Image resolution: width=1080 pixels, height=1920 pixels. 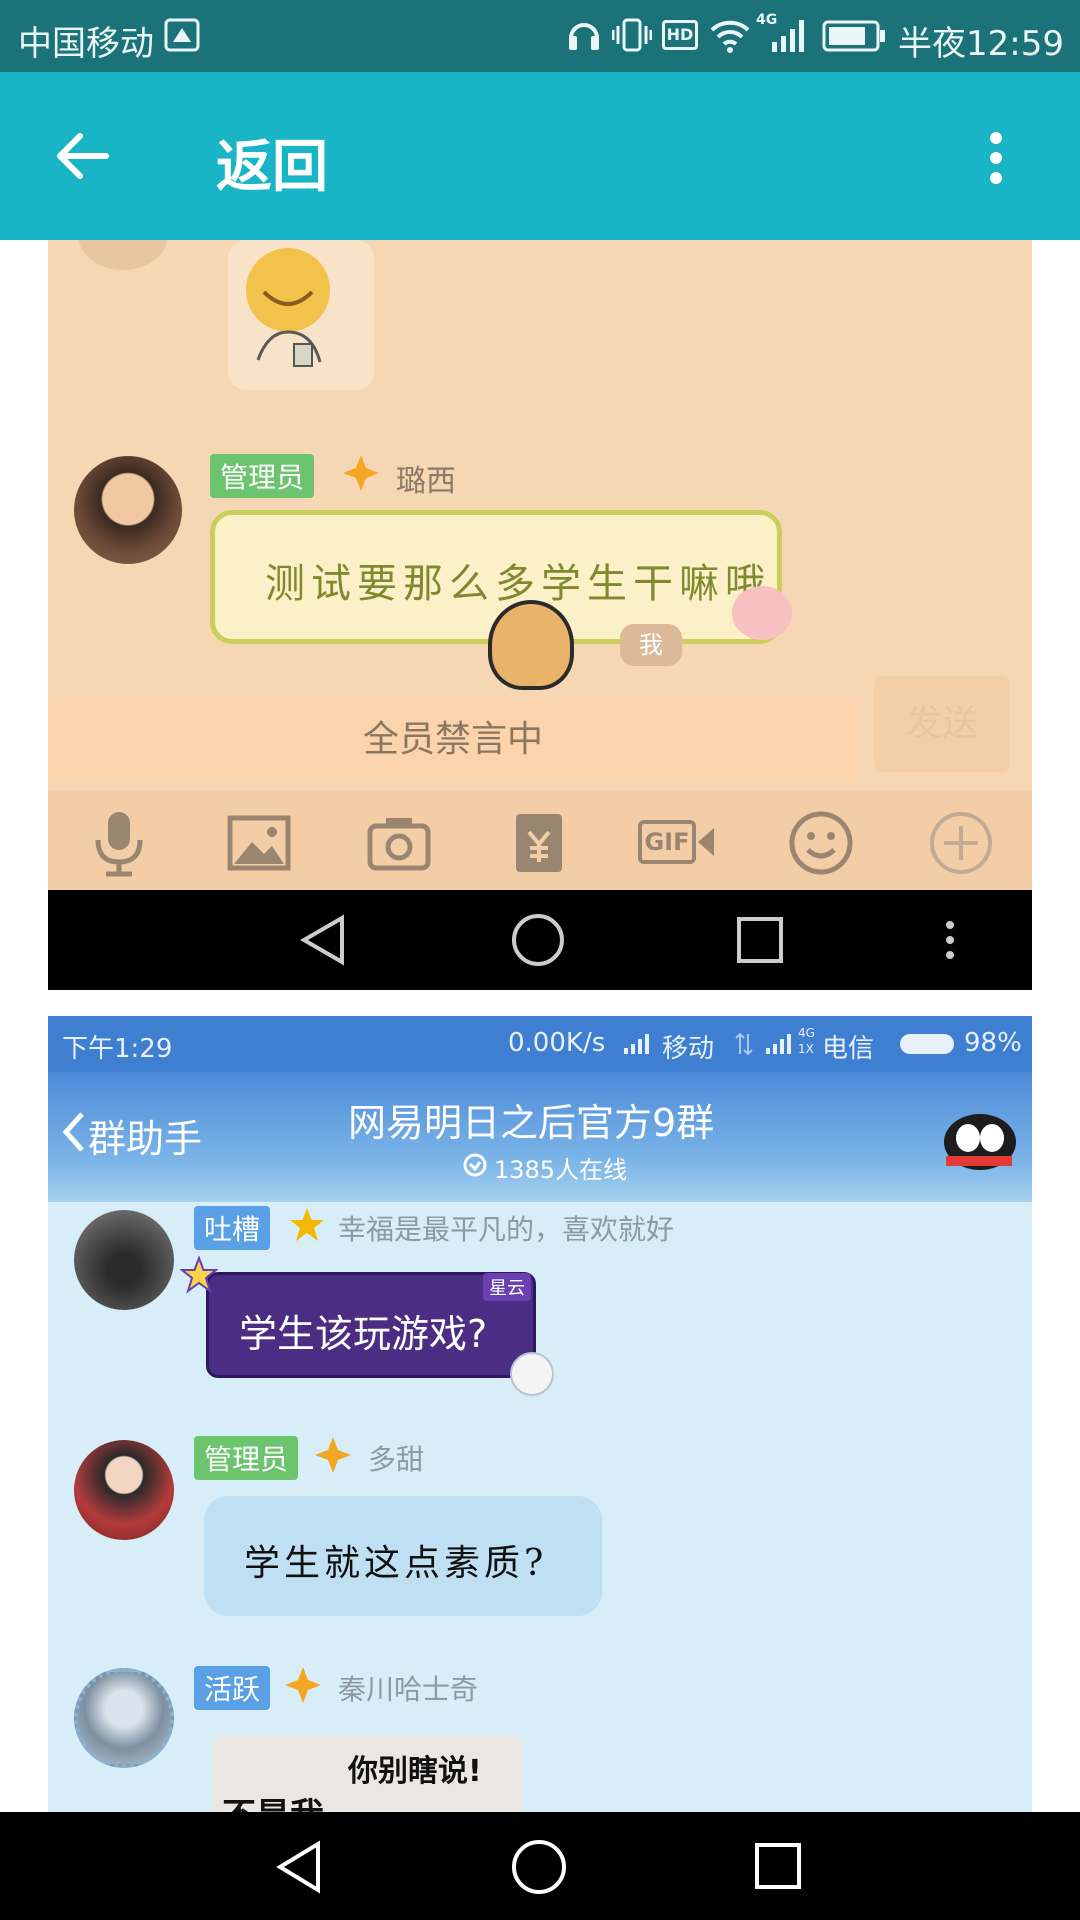 I want to click on carrier-label: 中国移动, so click(x=86, y=44).